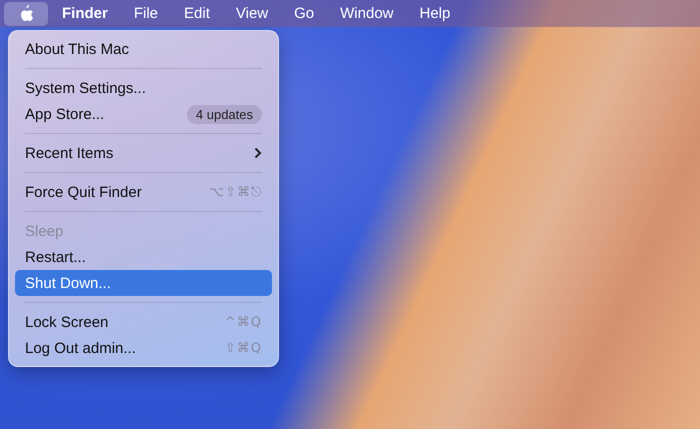  I want to click on menu-item: Recent Items, so click(143, 153).